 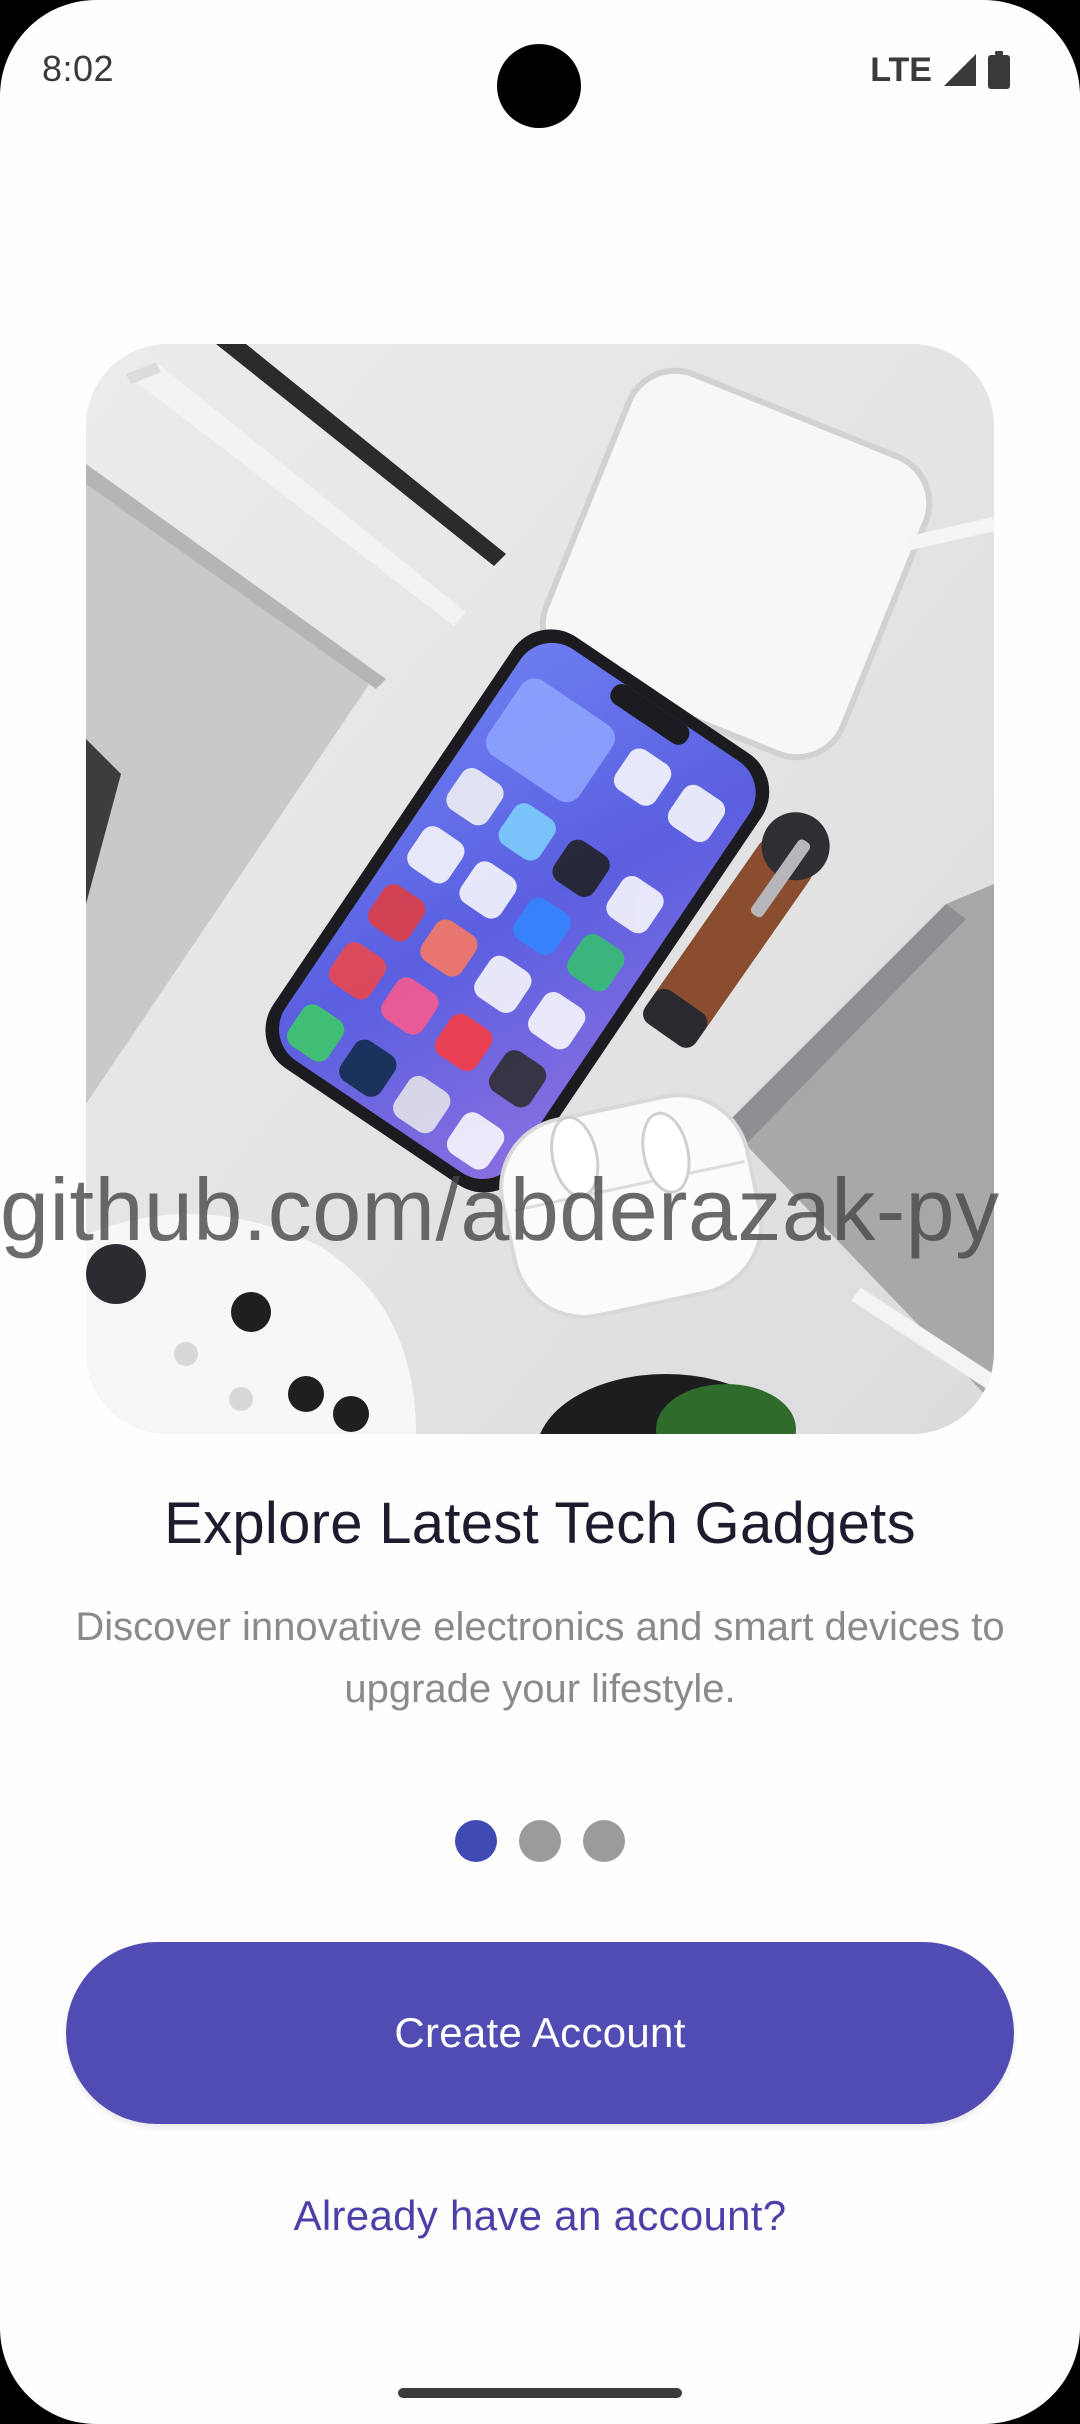 What do you see at coordinates (500, 1209) in the screenshot?
I see `watermark-text: github.com/abderazak-py` at bounding box center [500, 1209].